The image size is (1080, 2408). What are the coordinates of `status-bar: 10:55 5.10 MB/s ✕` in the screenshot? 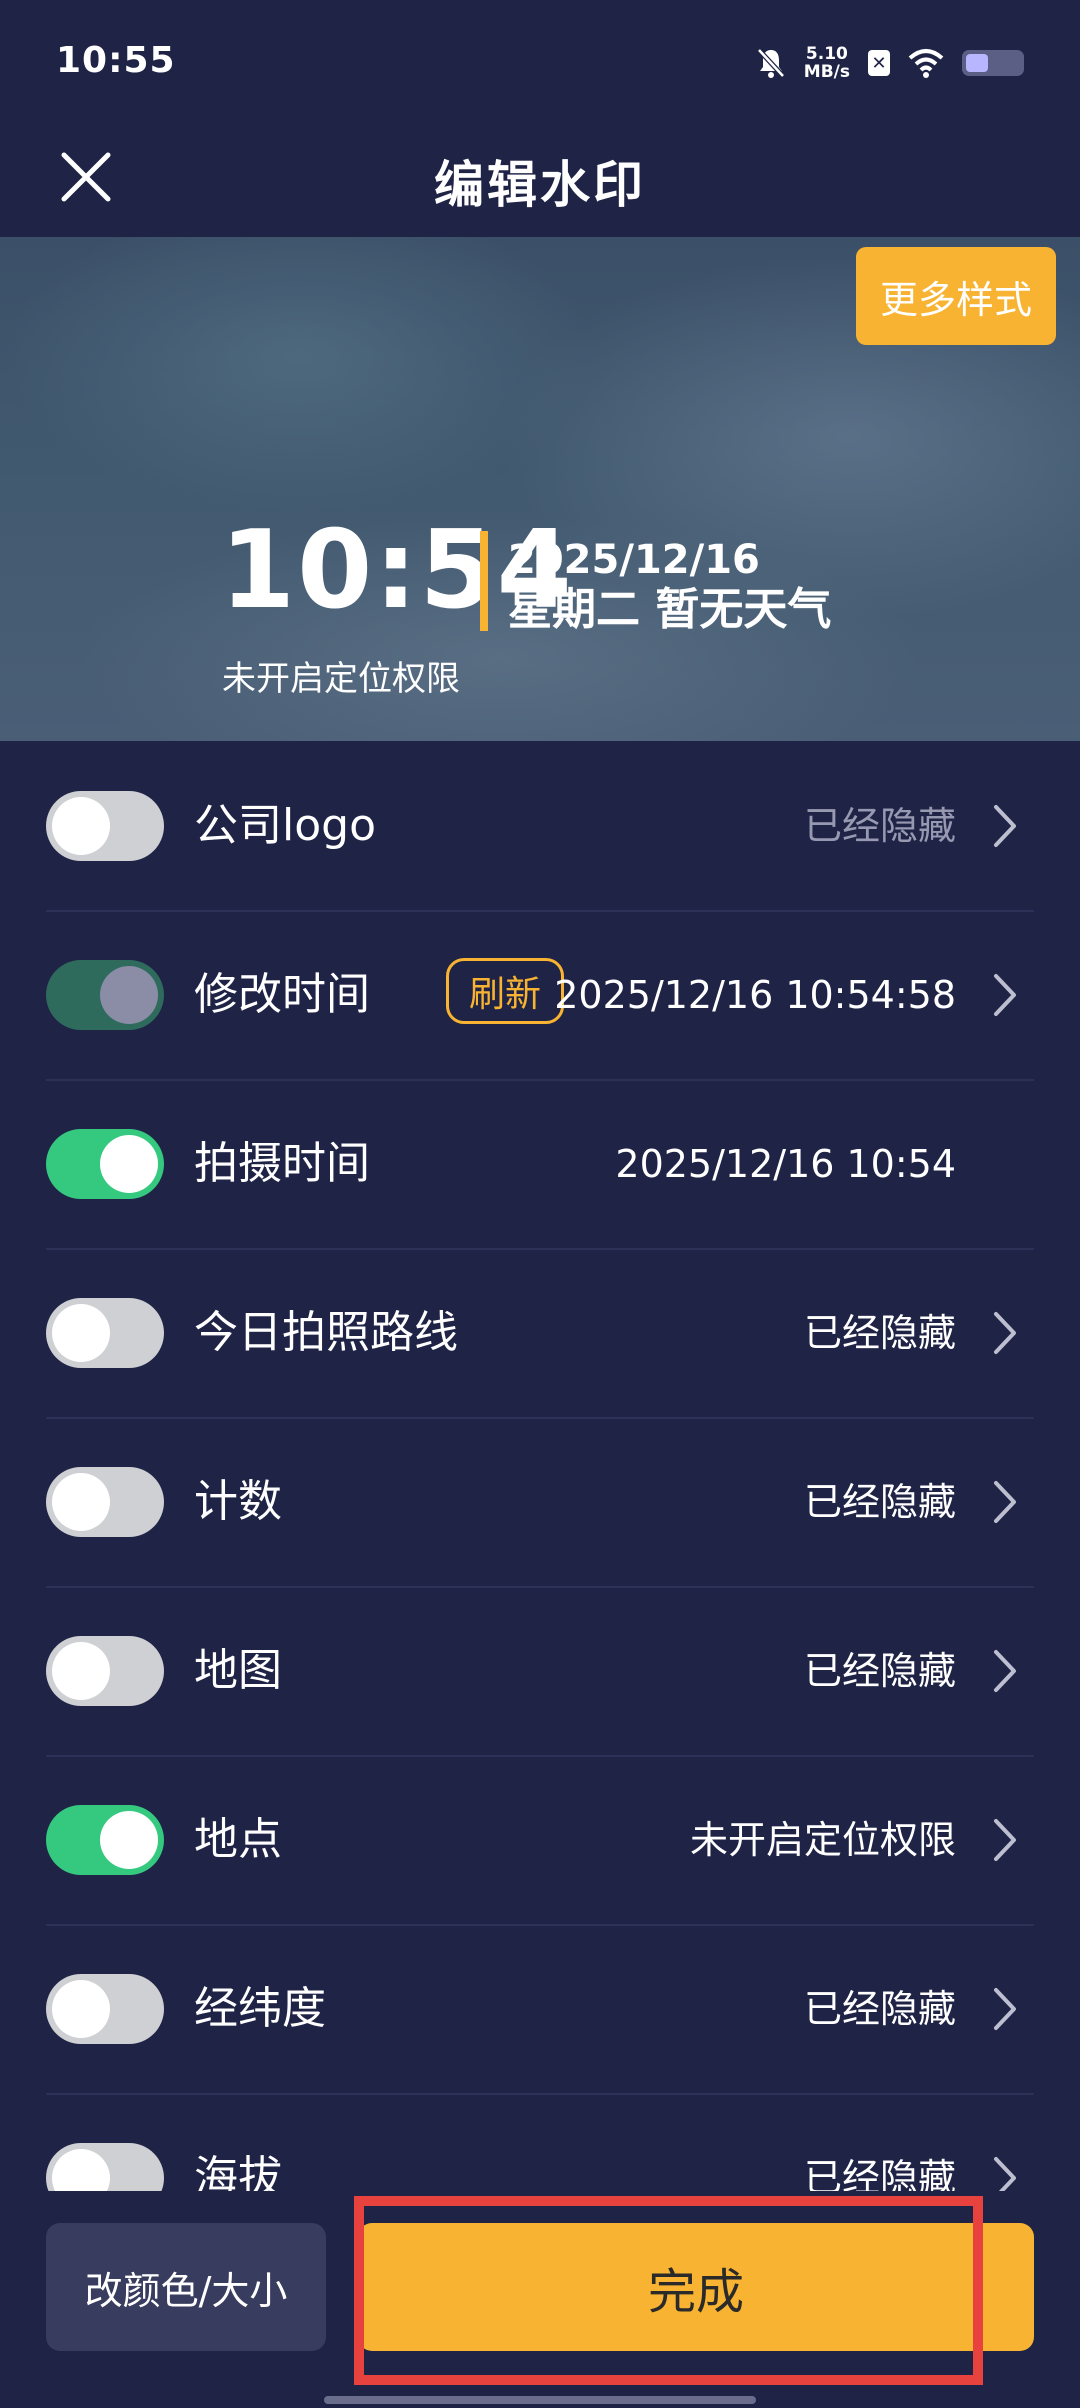 It's located at (540, 62).